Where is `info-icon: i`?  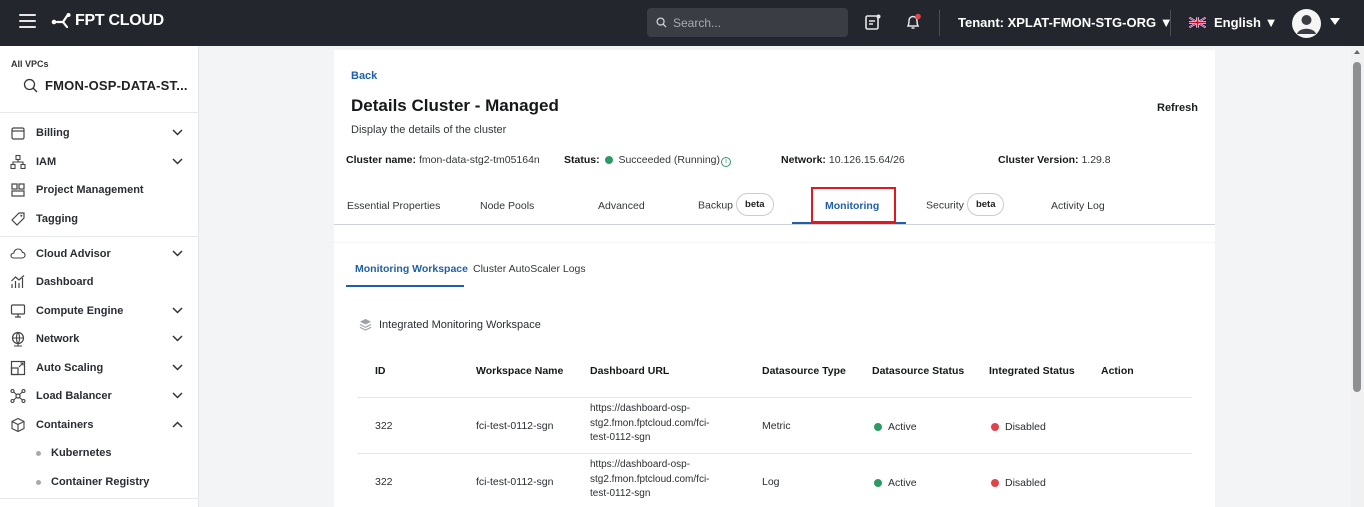 info-icon: i is located at coordinates (726, 162).